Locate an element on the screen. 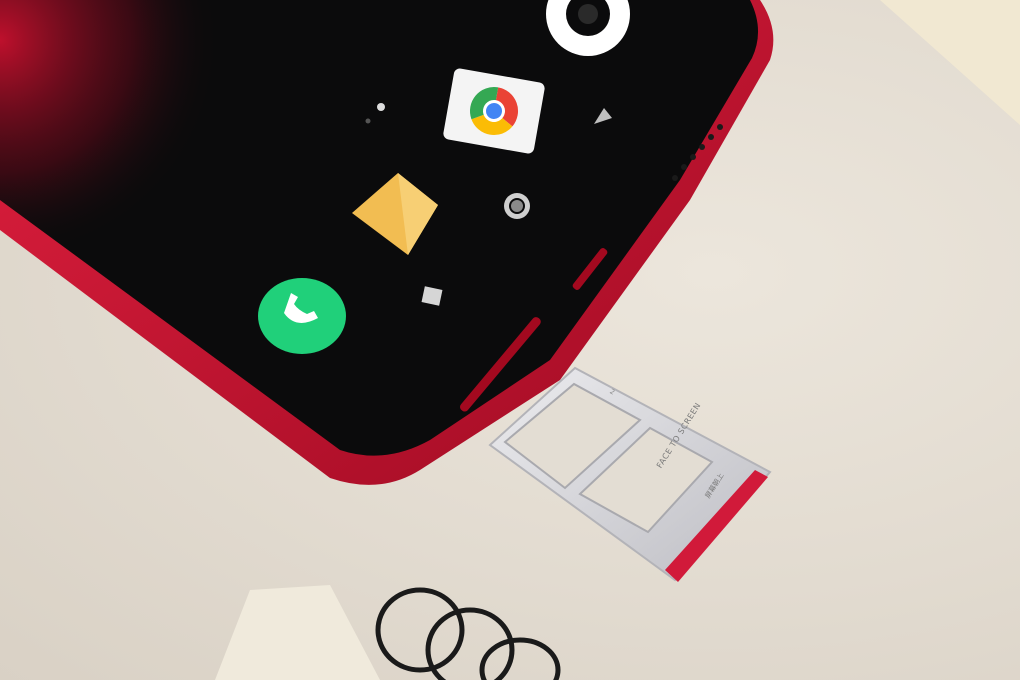  note-paper is located at coordinates (297, 632).